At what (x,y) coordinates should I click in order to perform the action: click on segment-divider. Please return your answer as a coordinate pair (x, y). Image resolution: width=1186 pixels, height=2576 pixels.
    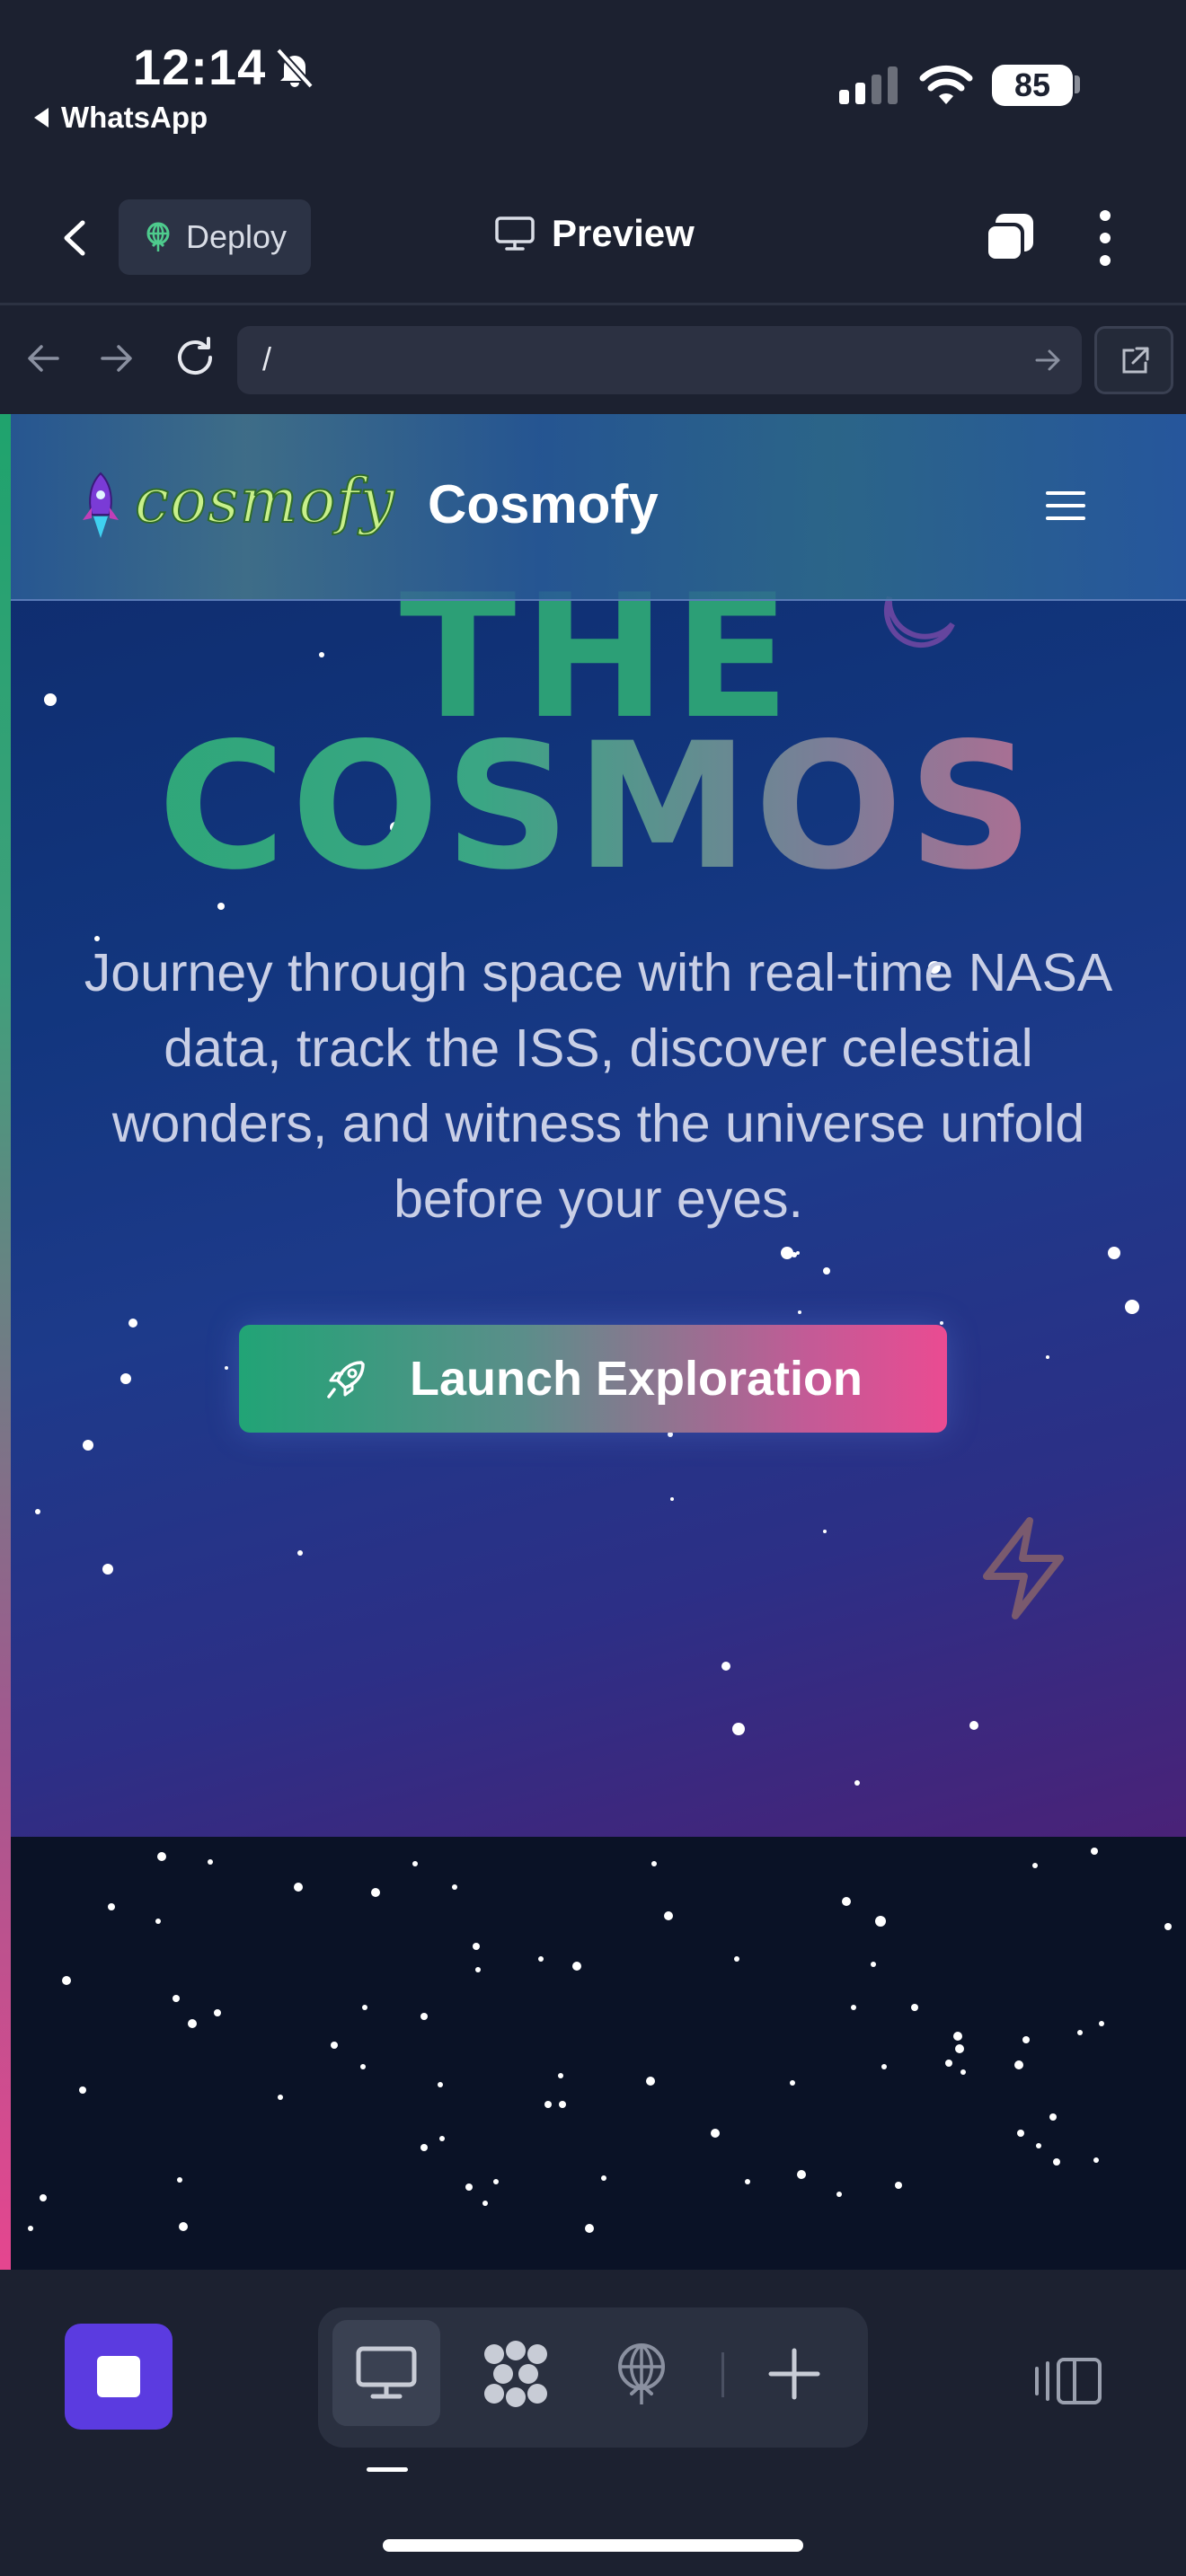
    Looking at the image, I should click on (722, 2374).